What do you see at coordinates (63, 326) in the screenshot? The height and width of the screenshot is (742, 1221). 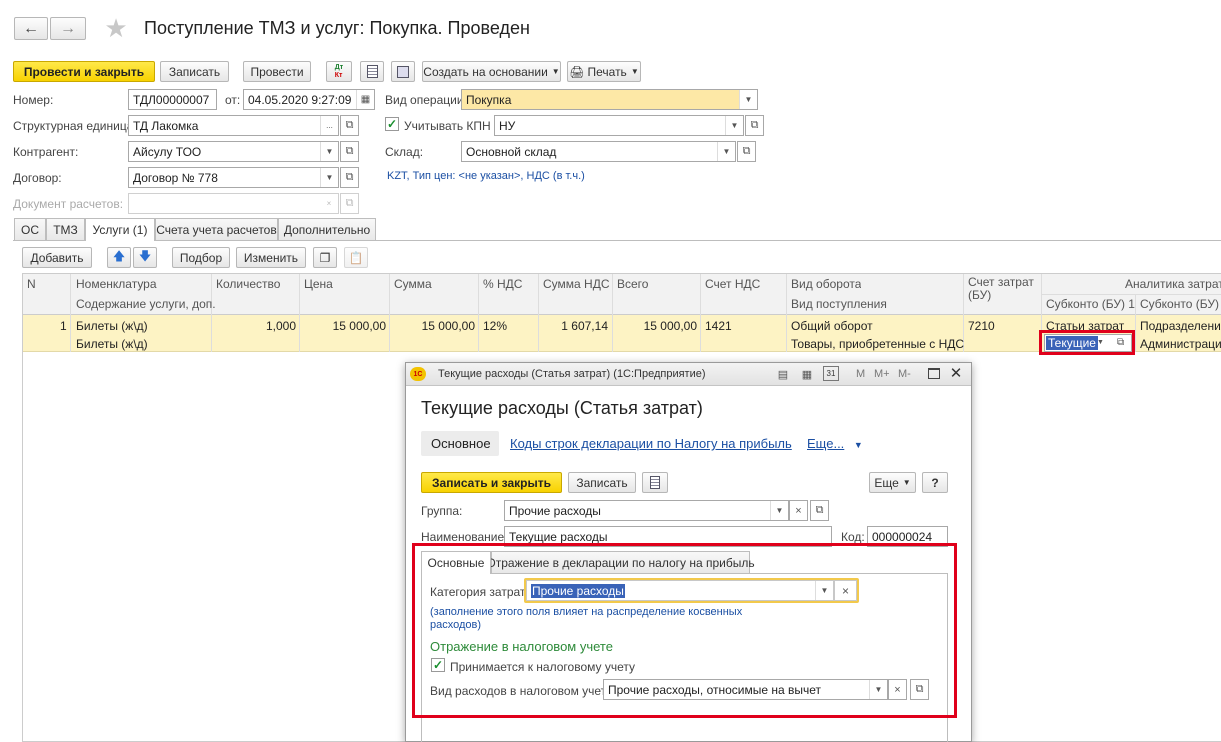 I see `cell-n: 1` at bounding box center [63, 326].